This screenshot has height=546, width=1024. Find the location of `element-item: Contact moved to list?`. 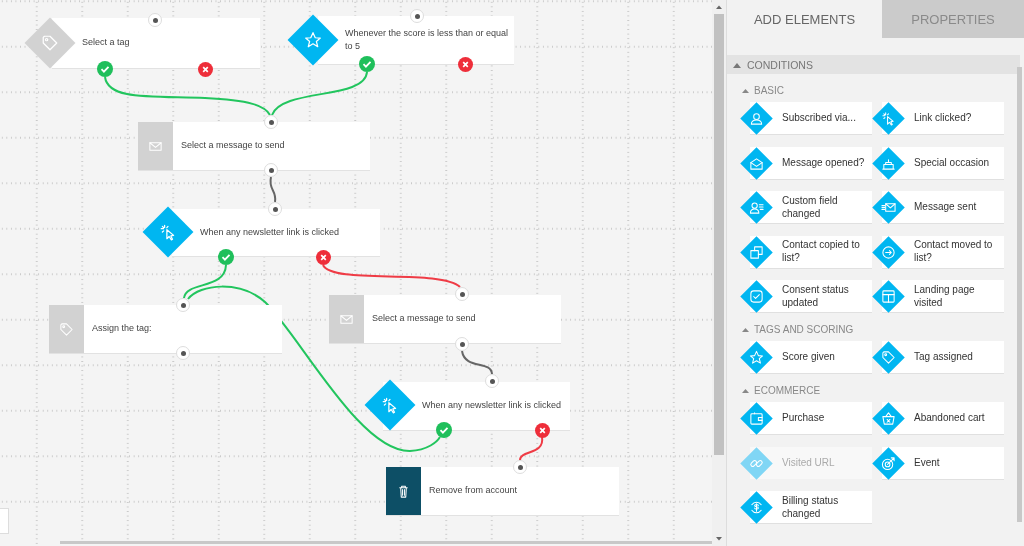

element-item: Contact moved to list? is located at coordinates (938, 252).